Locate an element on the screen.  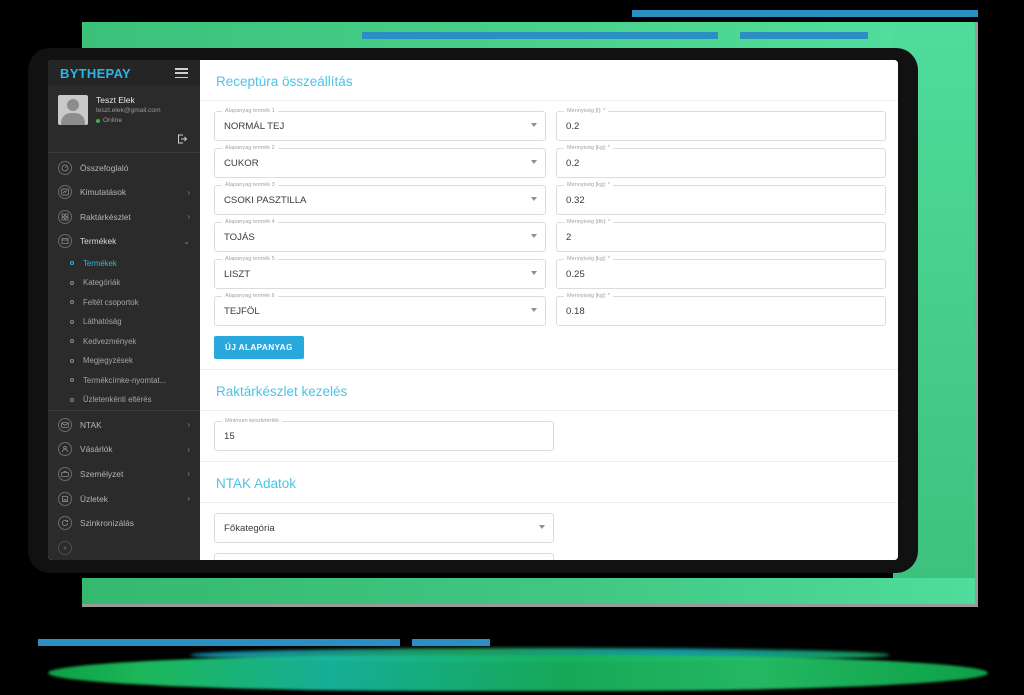
ingredient-select-5: Alapanyag termék 5 LISZT is located at coordinates (380, 272).